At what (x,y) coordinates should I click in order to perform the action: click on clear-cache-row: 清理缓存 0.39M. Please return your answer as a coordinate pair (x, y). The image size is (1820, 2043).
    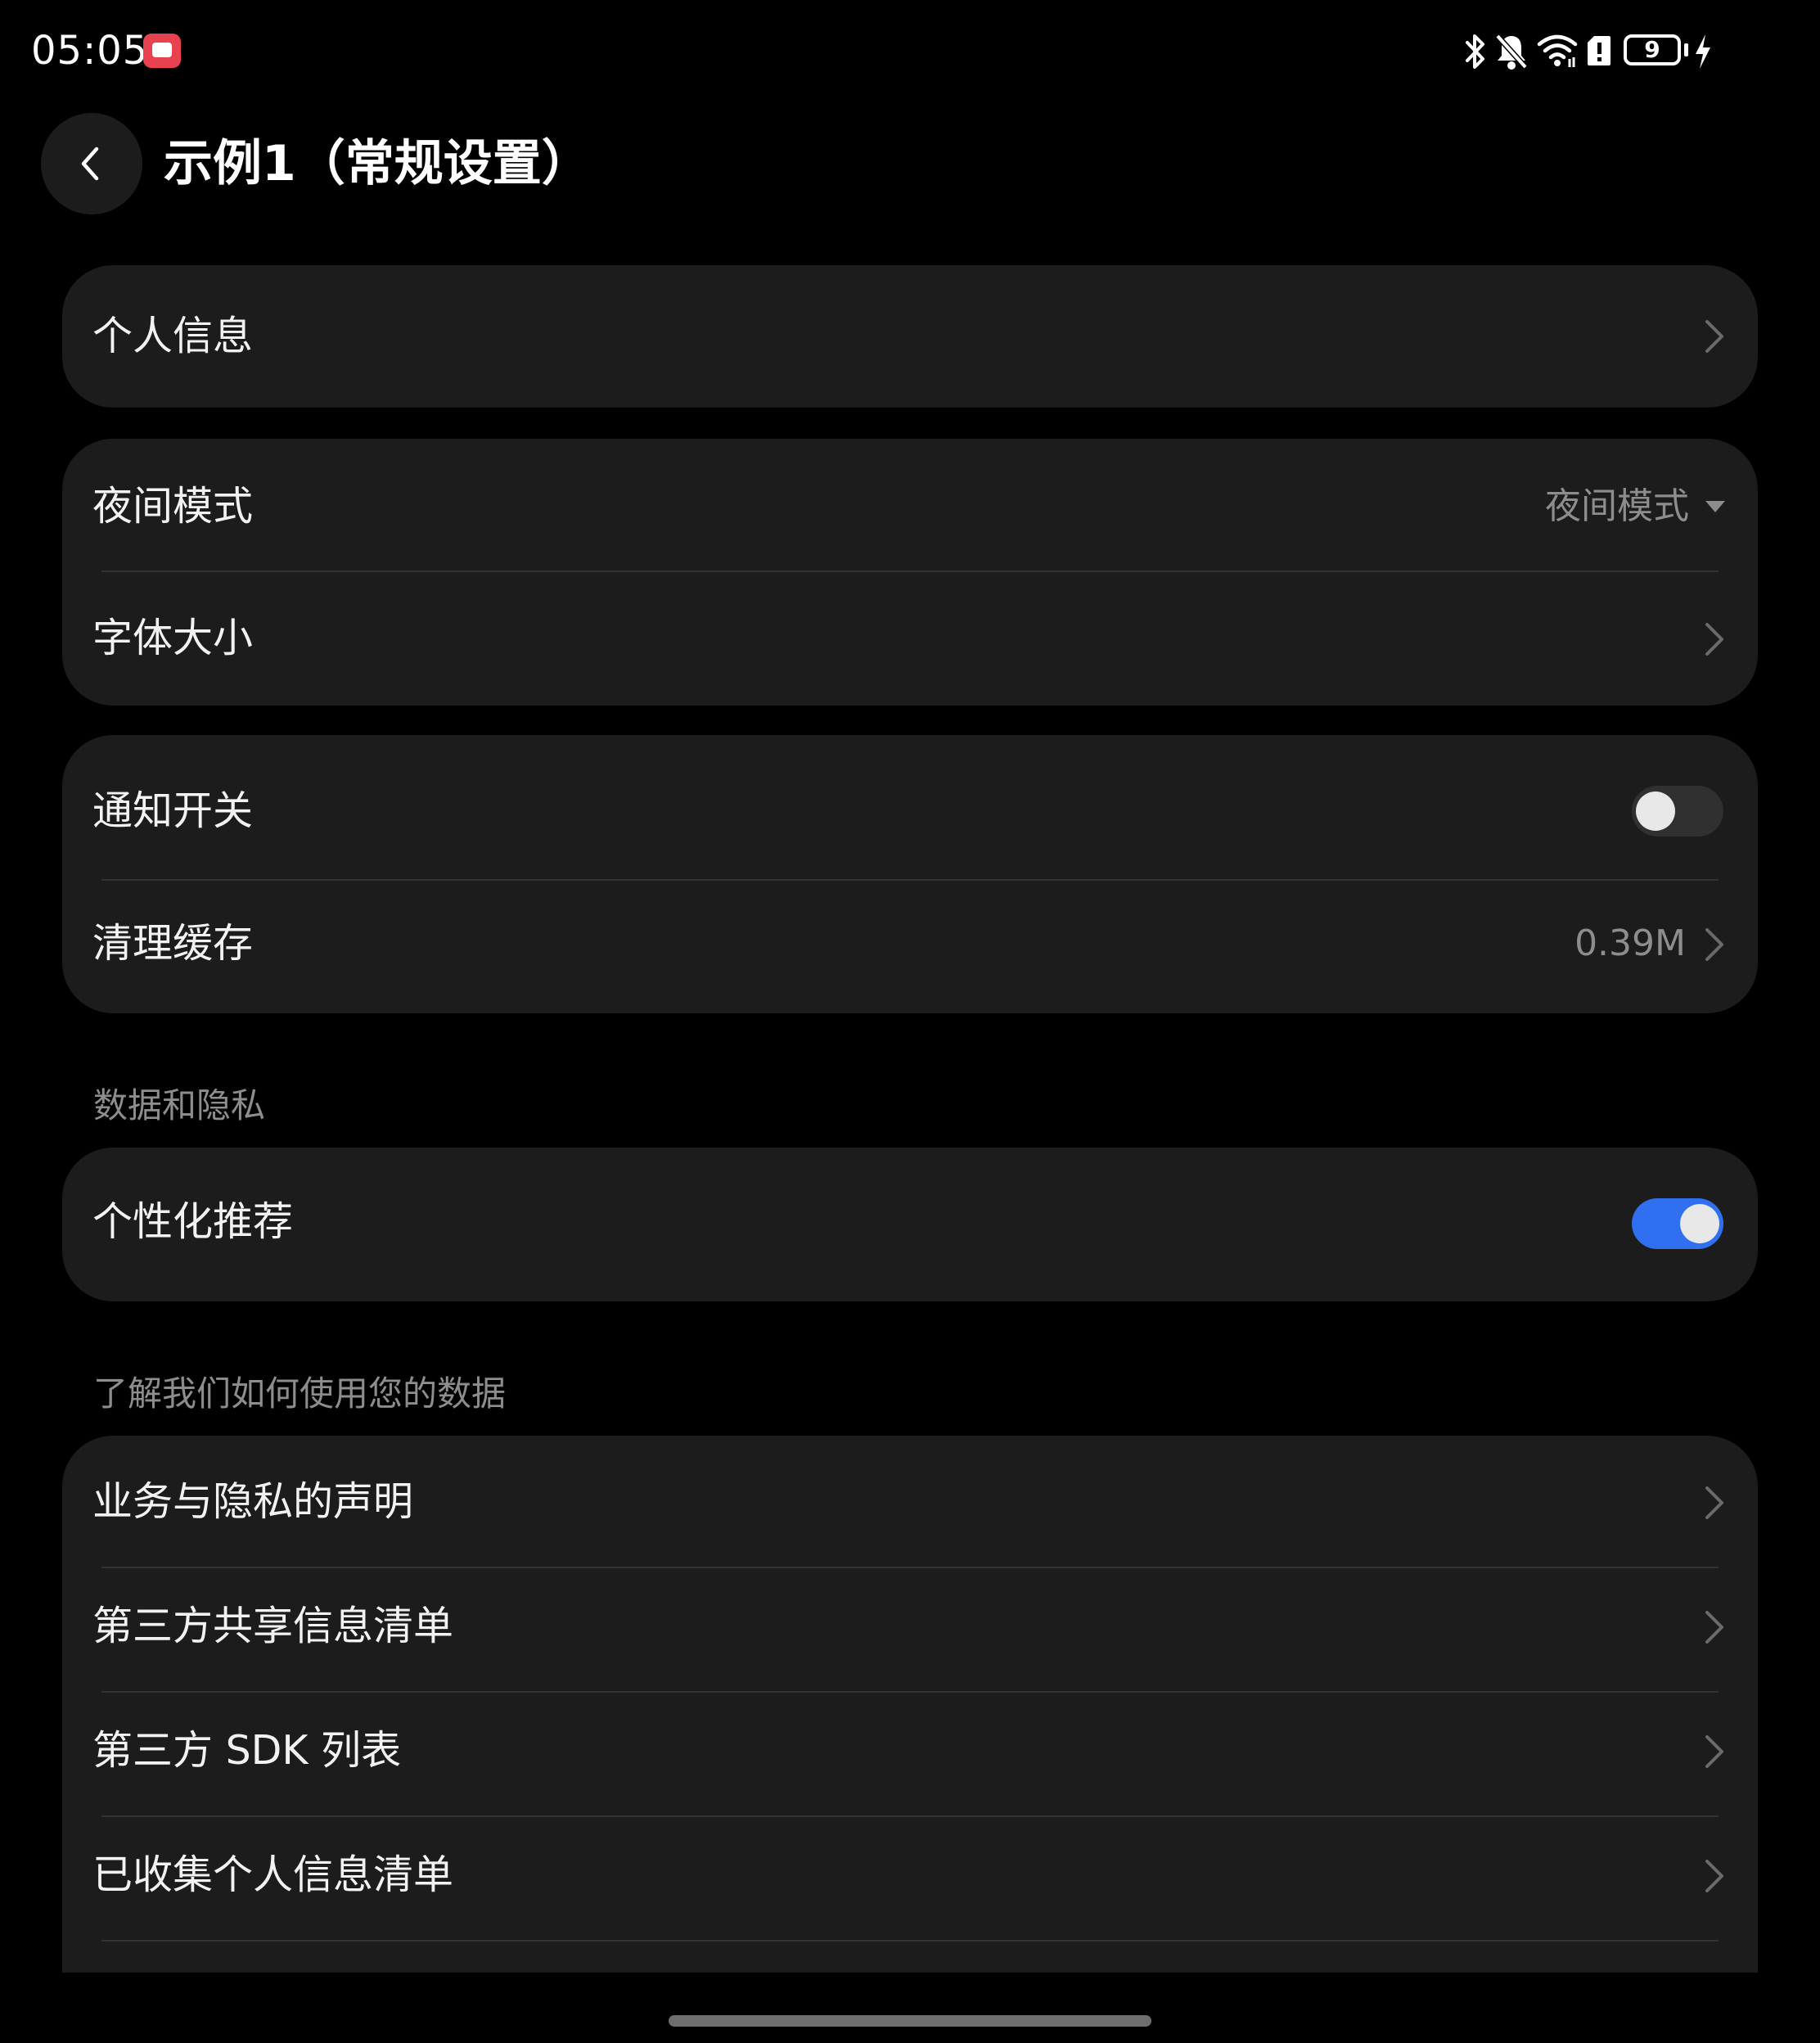
    Looking at the image, I should click on (910, 947).